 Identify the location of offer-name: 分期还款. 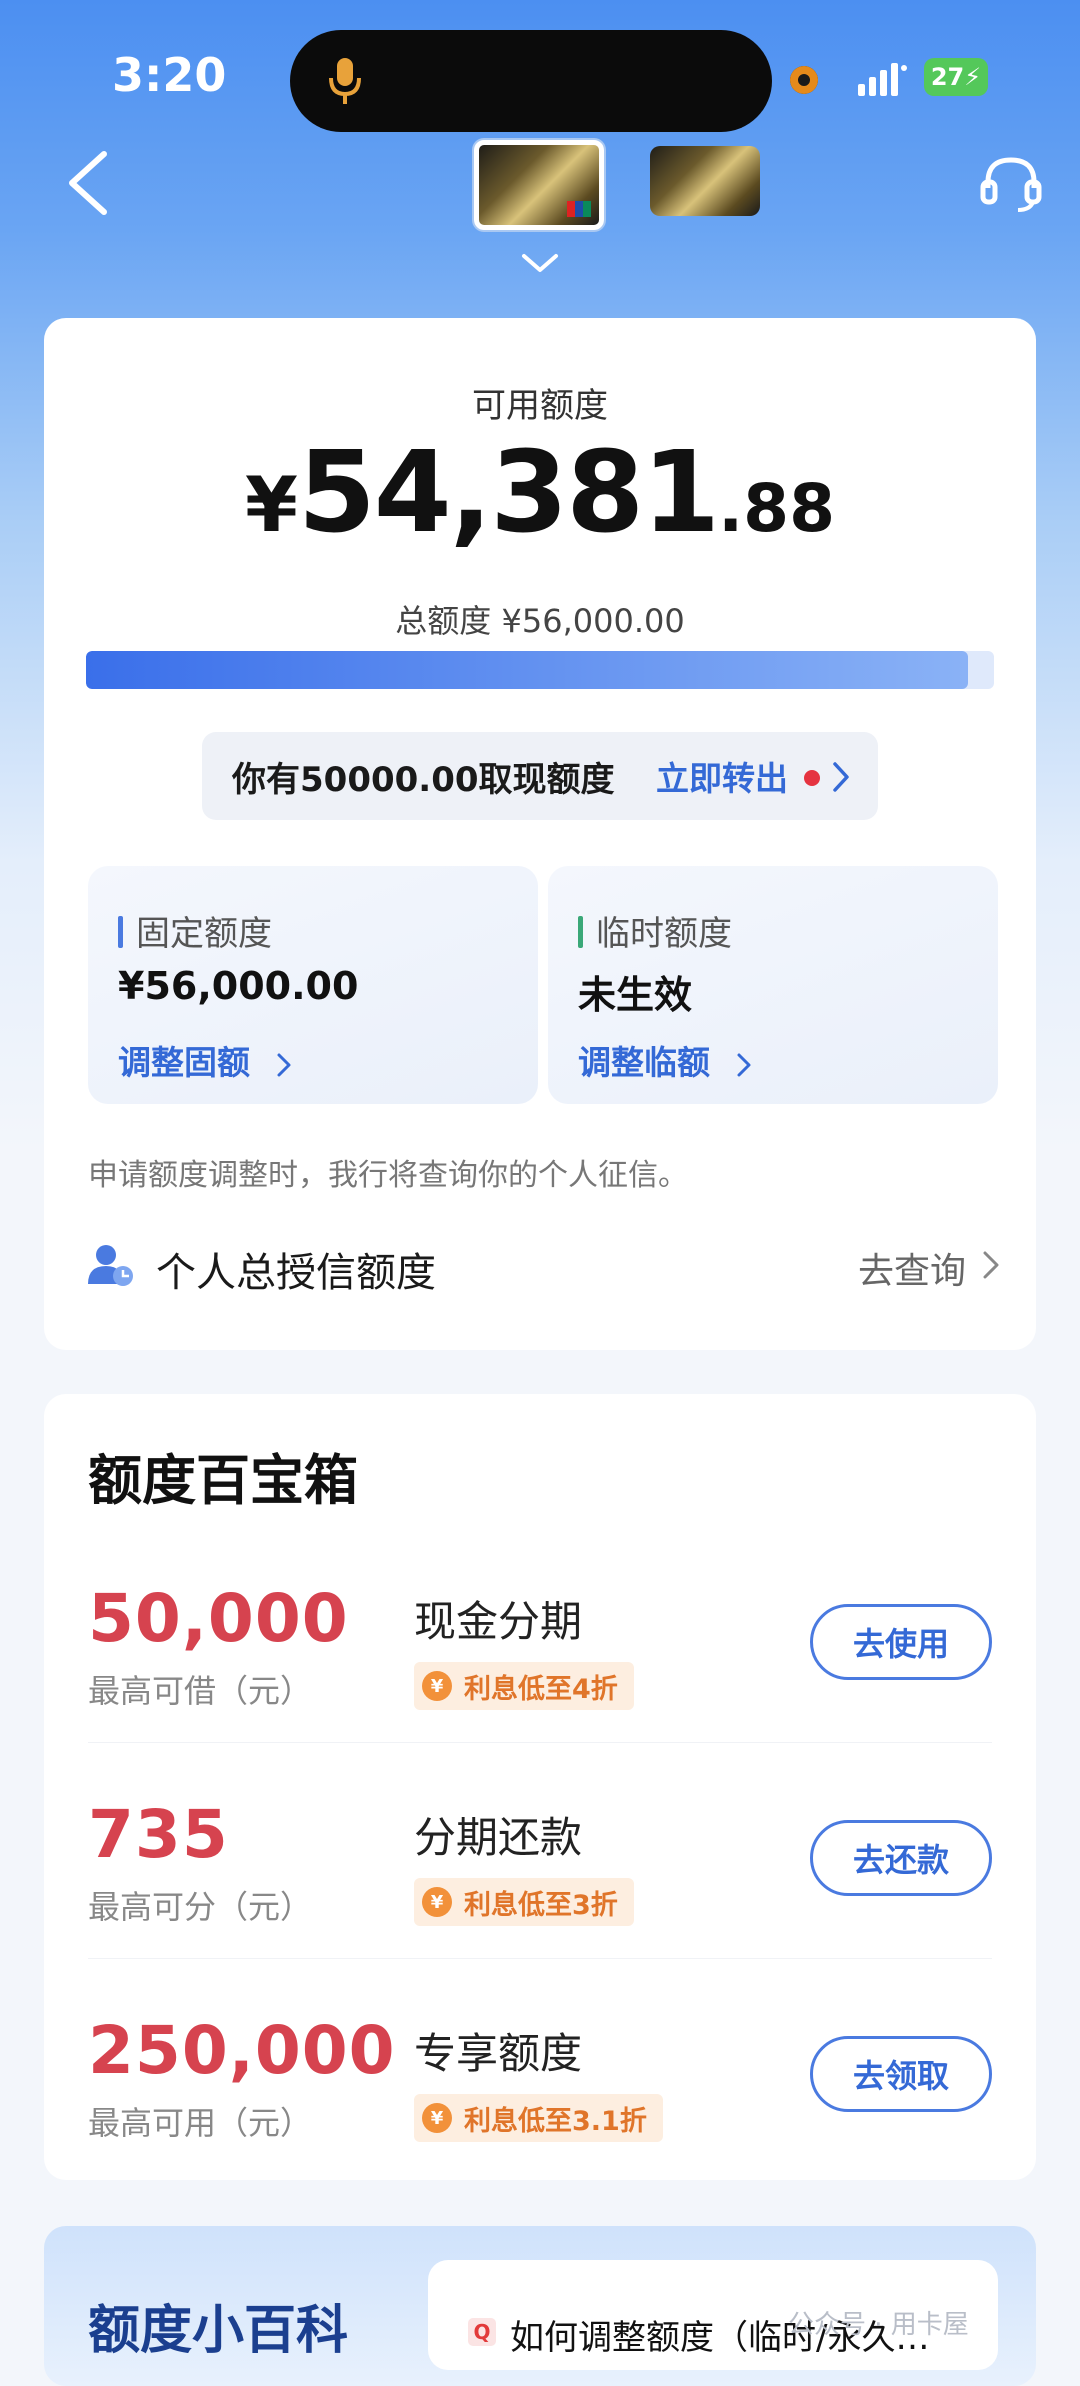
(498, 1837).